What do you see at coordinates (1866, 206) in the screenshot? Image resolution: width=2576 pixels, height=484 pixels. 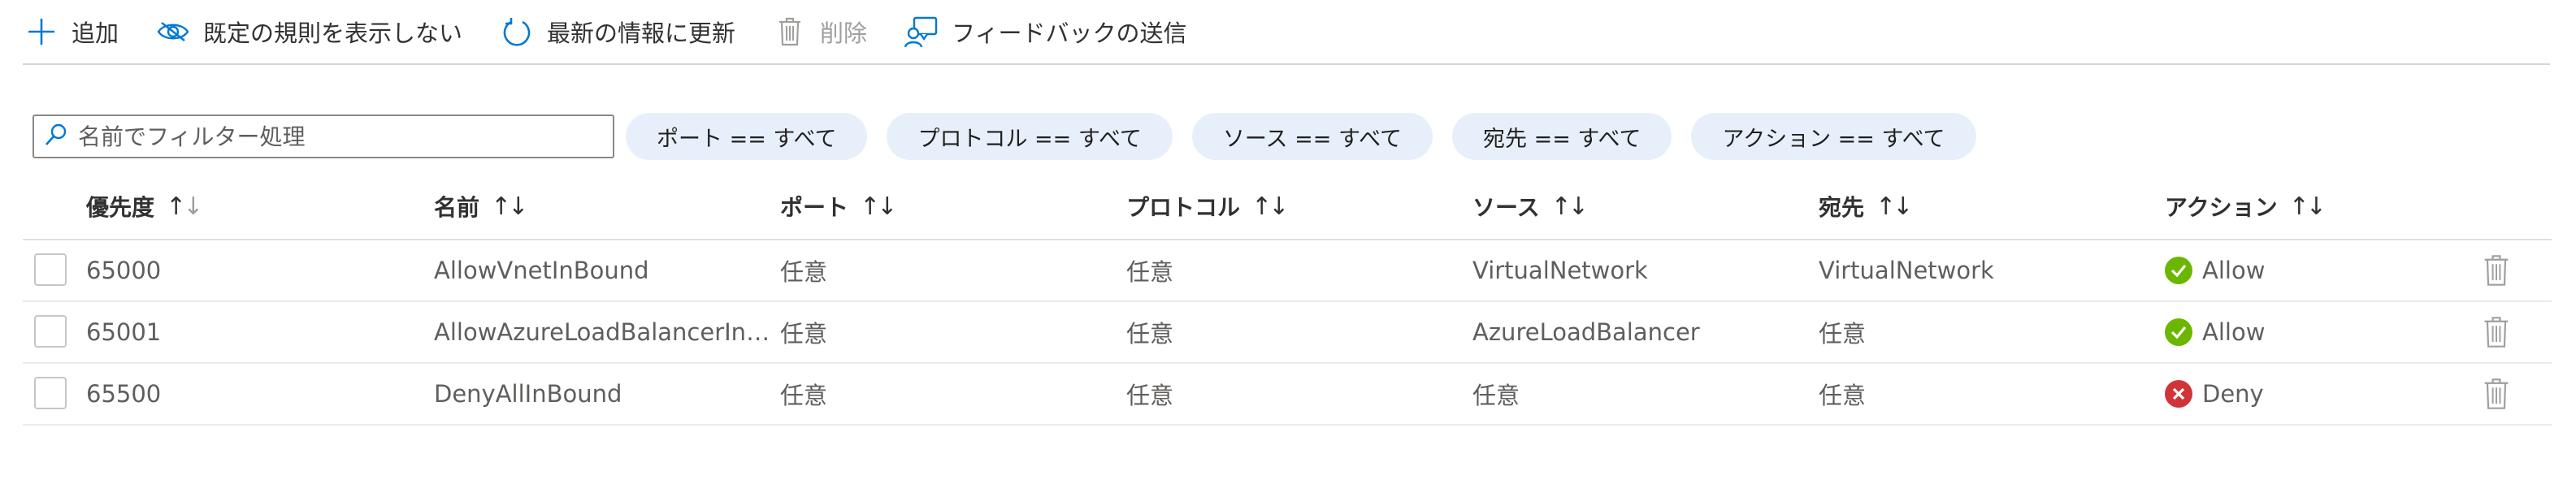 I see `column-header-destination: 宛先 ↑↓` at bounding box center [1866, 206].